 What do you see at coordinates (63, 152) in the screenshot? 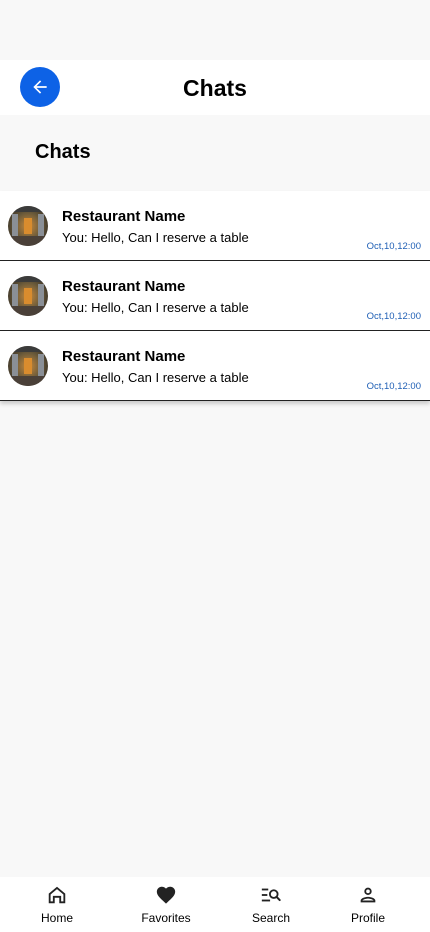
I see `section-title: Chats` at bounding box center [63, 152].